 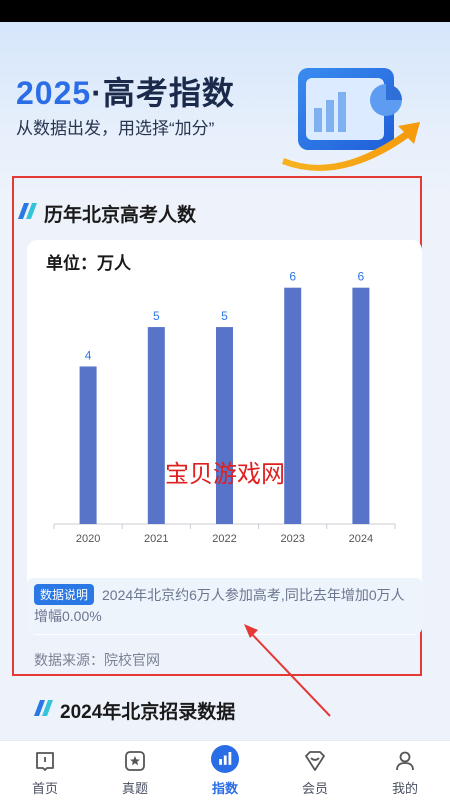 I want to click on status-bar, so click(x=225, y=11).